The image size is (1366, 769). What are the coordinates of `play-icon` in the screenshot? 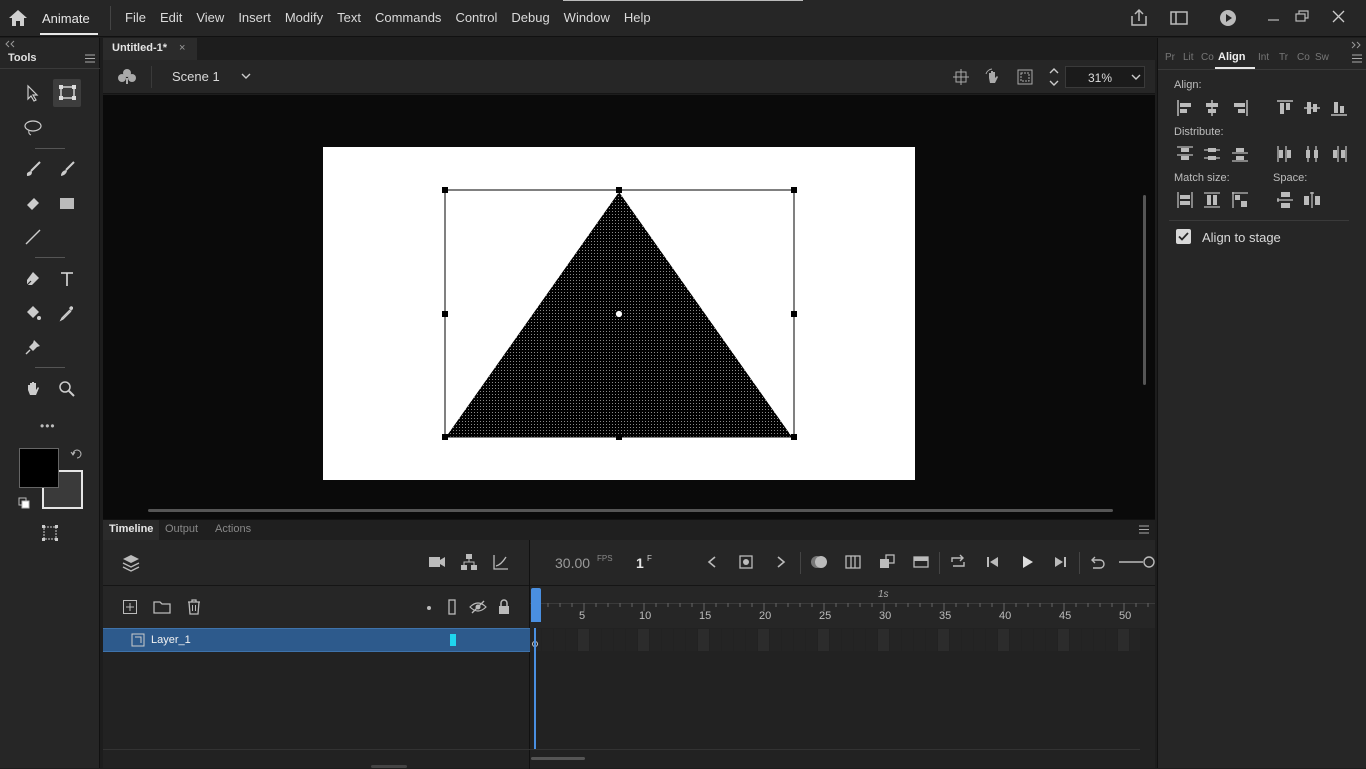 It's located at (1027, 562).